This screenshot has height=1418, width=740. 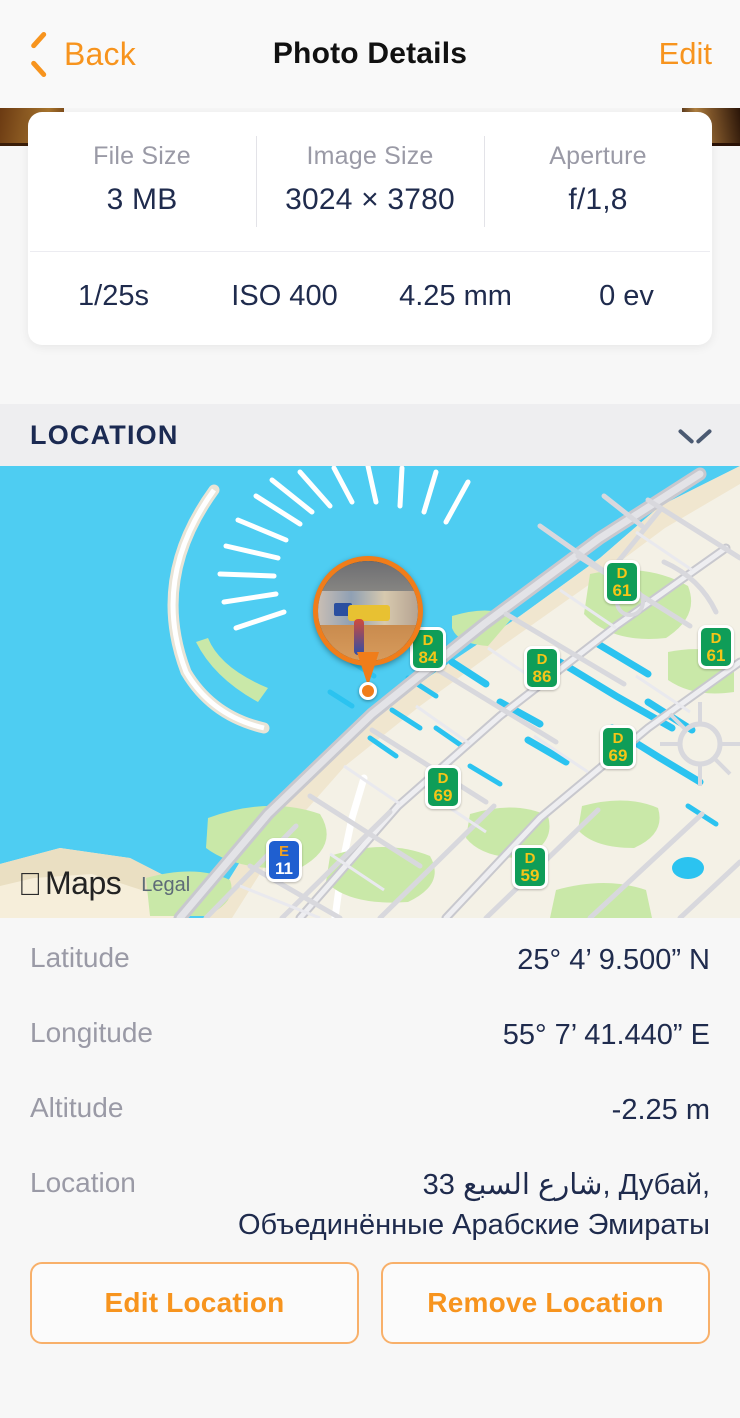 What do you see at coordinates (39, 54) in the screenshot?
I see `chevron-left-icon` at bounding box center [39, 54].